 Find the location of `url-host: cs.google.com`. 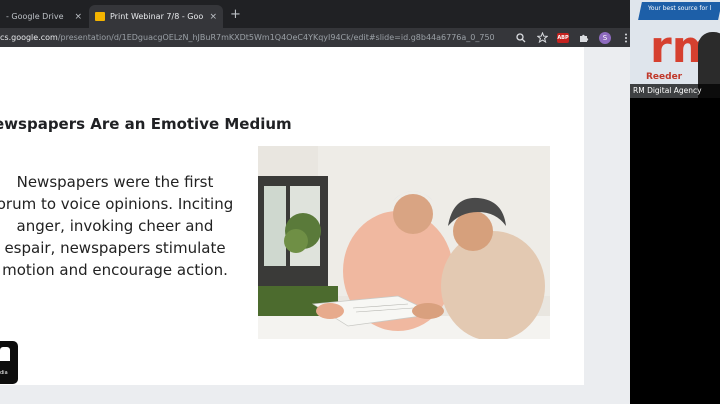

url-host: cs.google.com is located at coordinates (29, 37).